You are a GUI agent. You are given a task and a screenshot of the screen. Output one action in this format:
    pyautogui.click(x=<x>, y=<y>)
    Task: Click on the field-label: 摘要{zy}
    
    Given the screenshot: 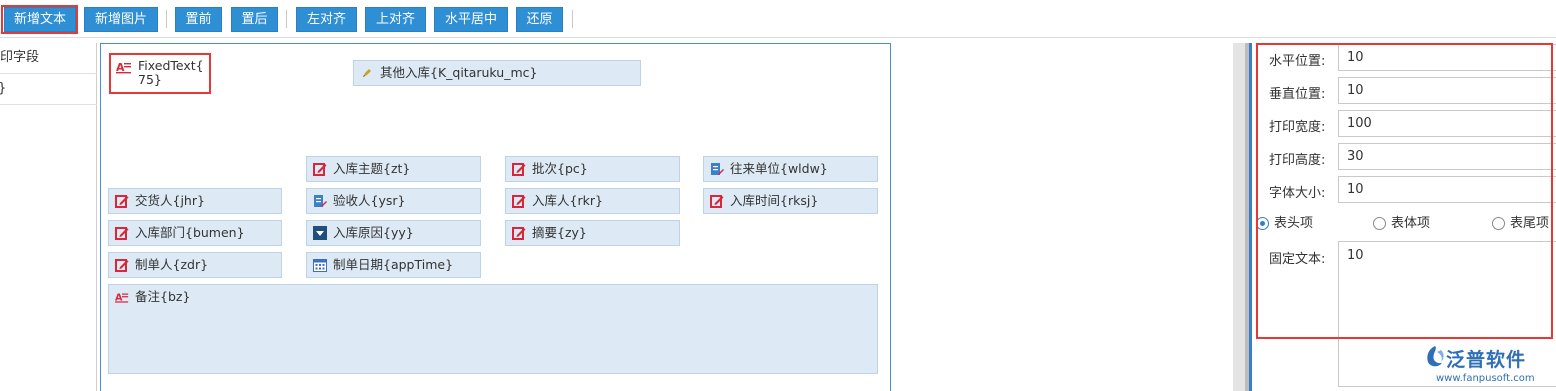 What is the action you would take?
    pyautogui.click(x=559, y=232)
    